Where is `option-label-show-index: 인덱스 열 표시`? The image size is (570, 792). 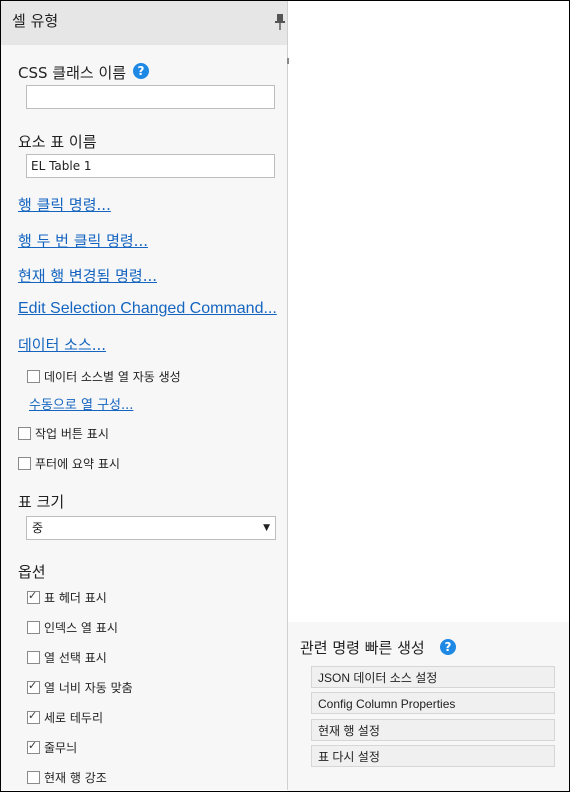
option-label-show-index: 인덱스 열 표시 is located at coordinates (81, 628).